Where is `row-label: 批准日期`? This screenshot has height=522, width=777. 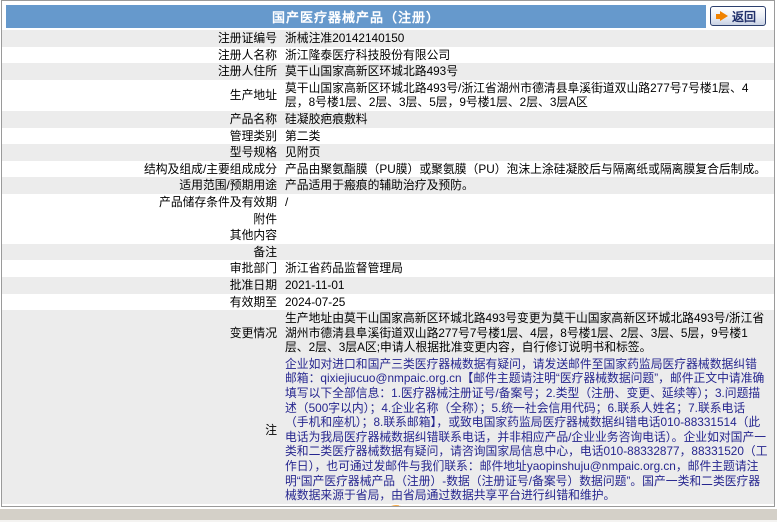 row-label: 批准日期 is located at coordinates (253, 284).